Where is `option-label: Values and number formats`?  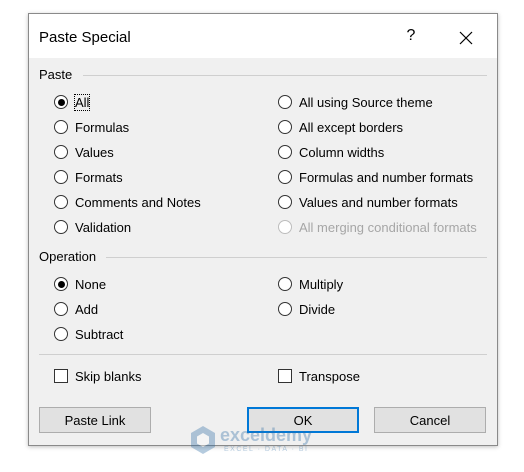
option-label: Values and number formats is located at coordinates (378, 202).